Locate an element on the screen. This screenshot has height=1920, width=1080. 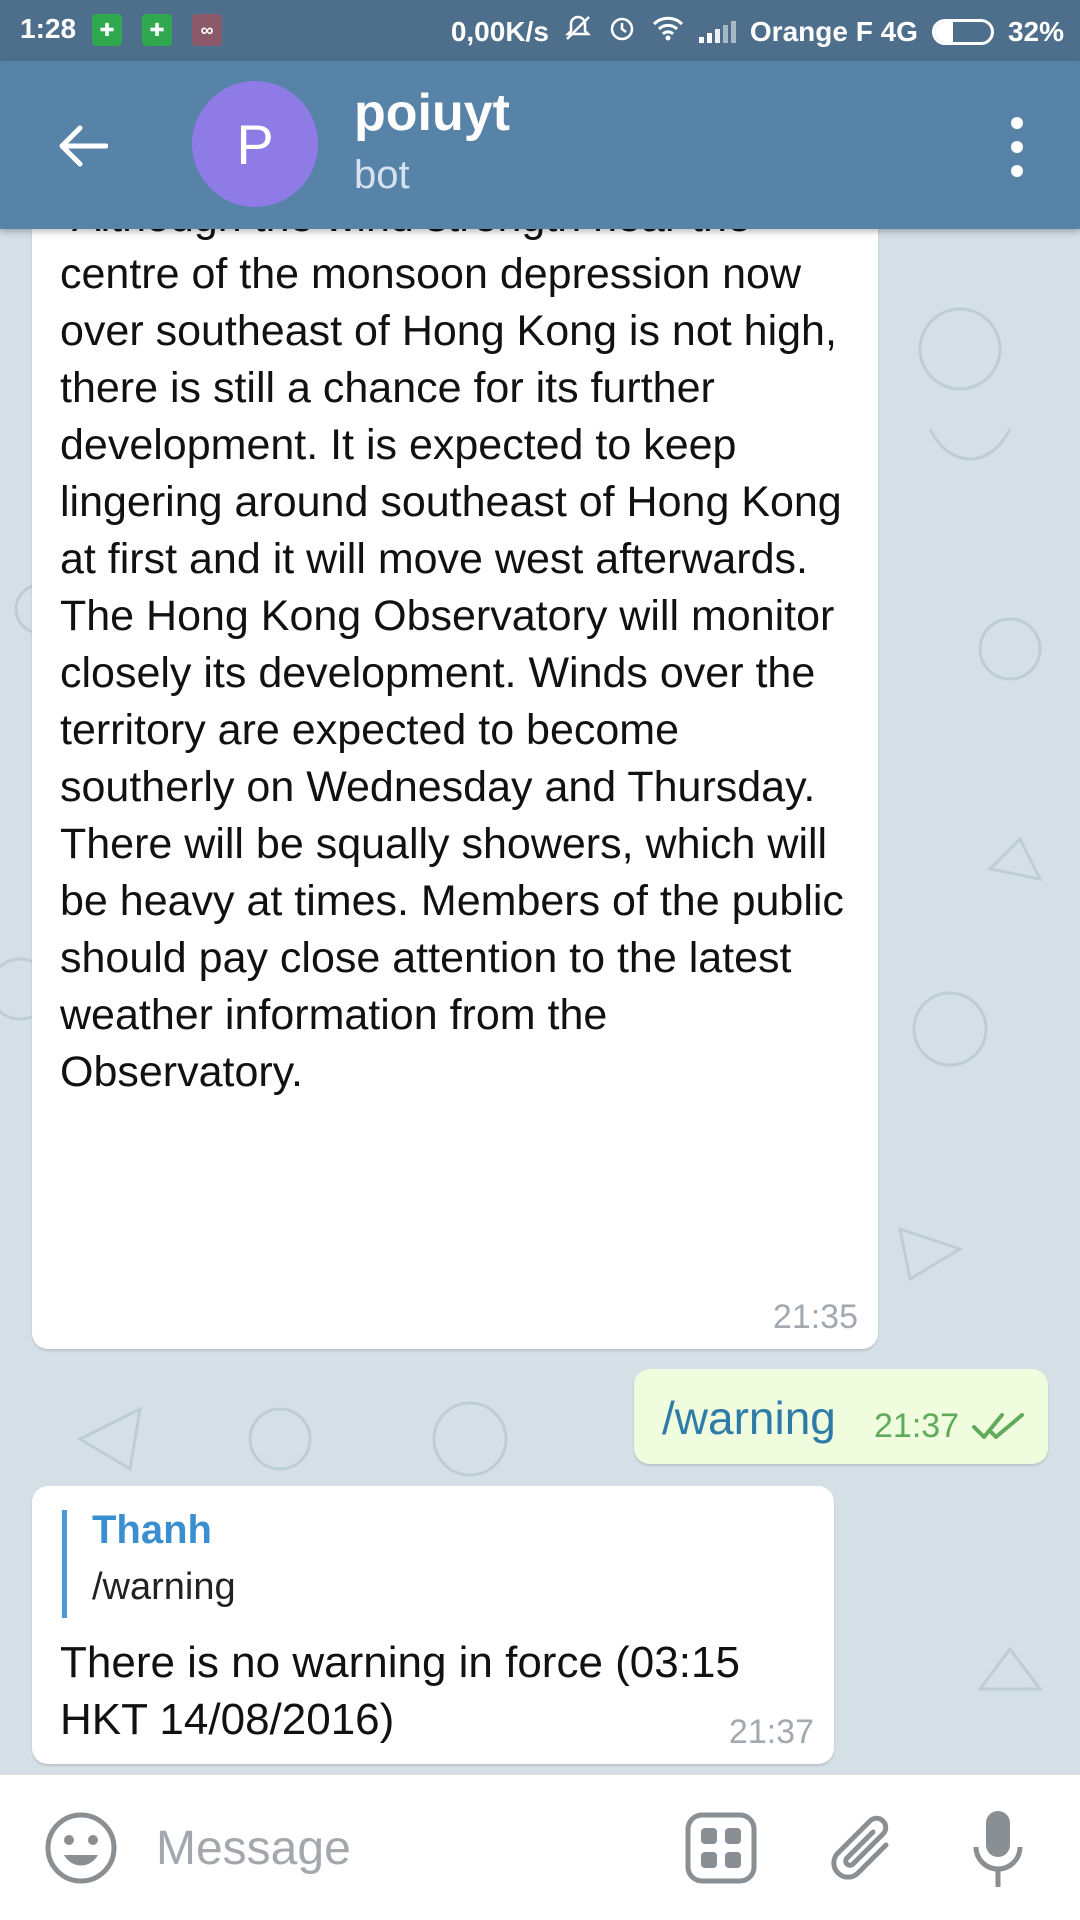
alarm-icon is located at coordinates (622, 31).